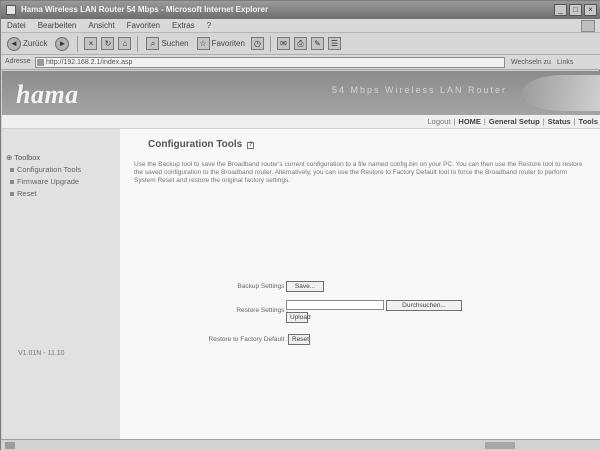 This screenshot has width=600, height=450. I want to click on back-button: ◄ Zurück, so click(27, 44).